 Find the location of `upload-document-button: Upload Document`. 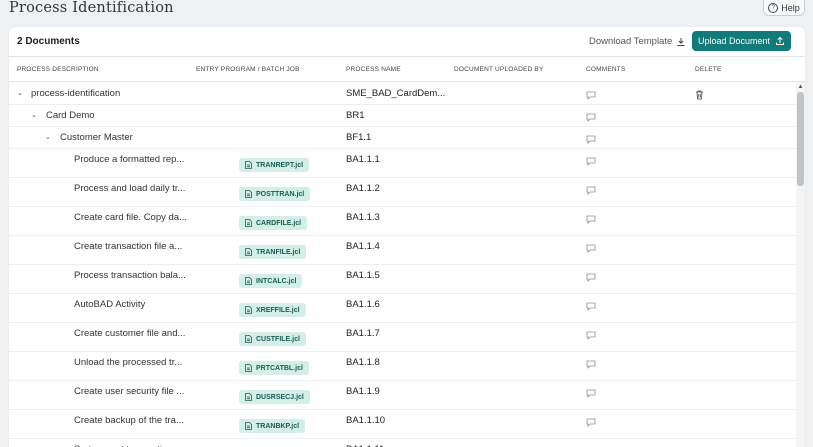

upload-document-button: Upload Document is located at coordinates (741, 41).